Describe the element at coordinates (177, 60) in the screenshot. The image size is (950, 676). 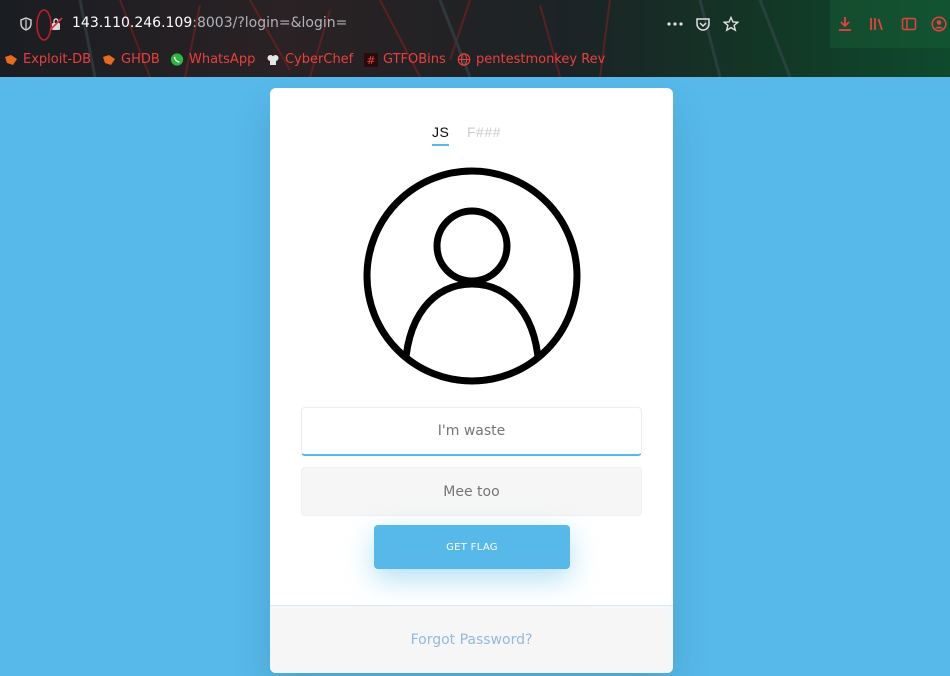
I see `whatsapp-icon` at that location.